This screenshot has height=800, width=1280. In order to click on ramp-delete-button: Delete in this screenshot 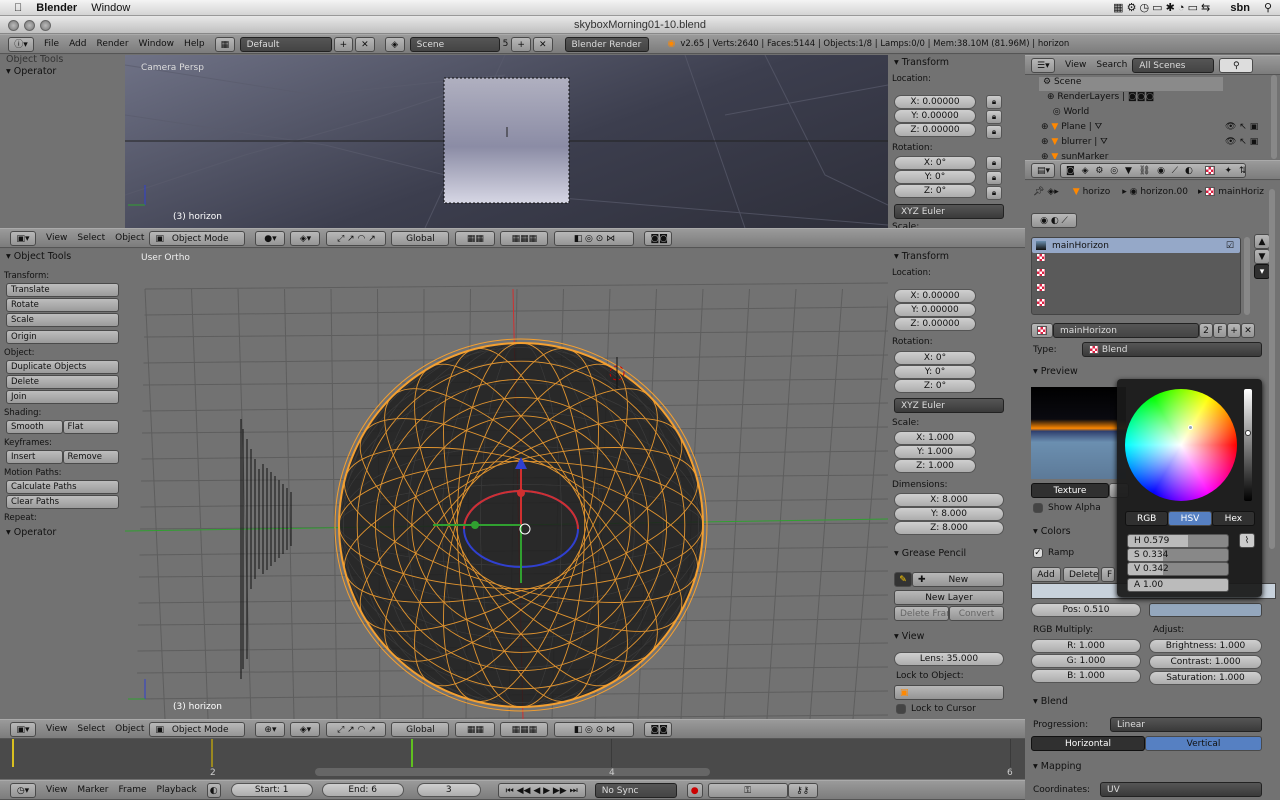, I will do `click(1081, 574)`.